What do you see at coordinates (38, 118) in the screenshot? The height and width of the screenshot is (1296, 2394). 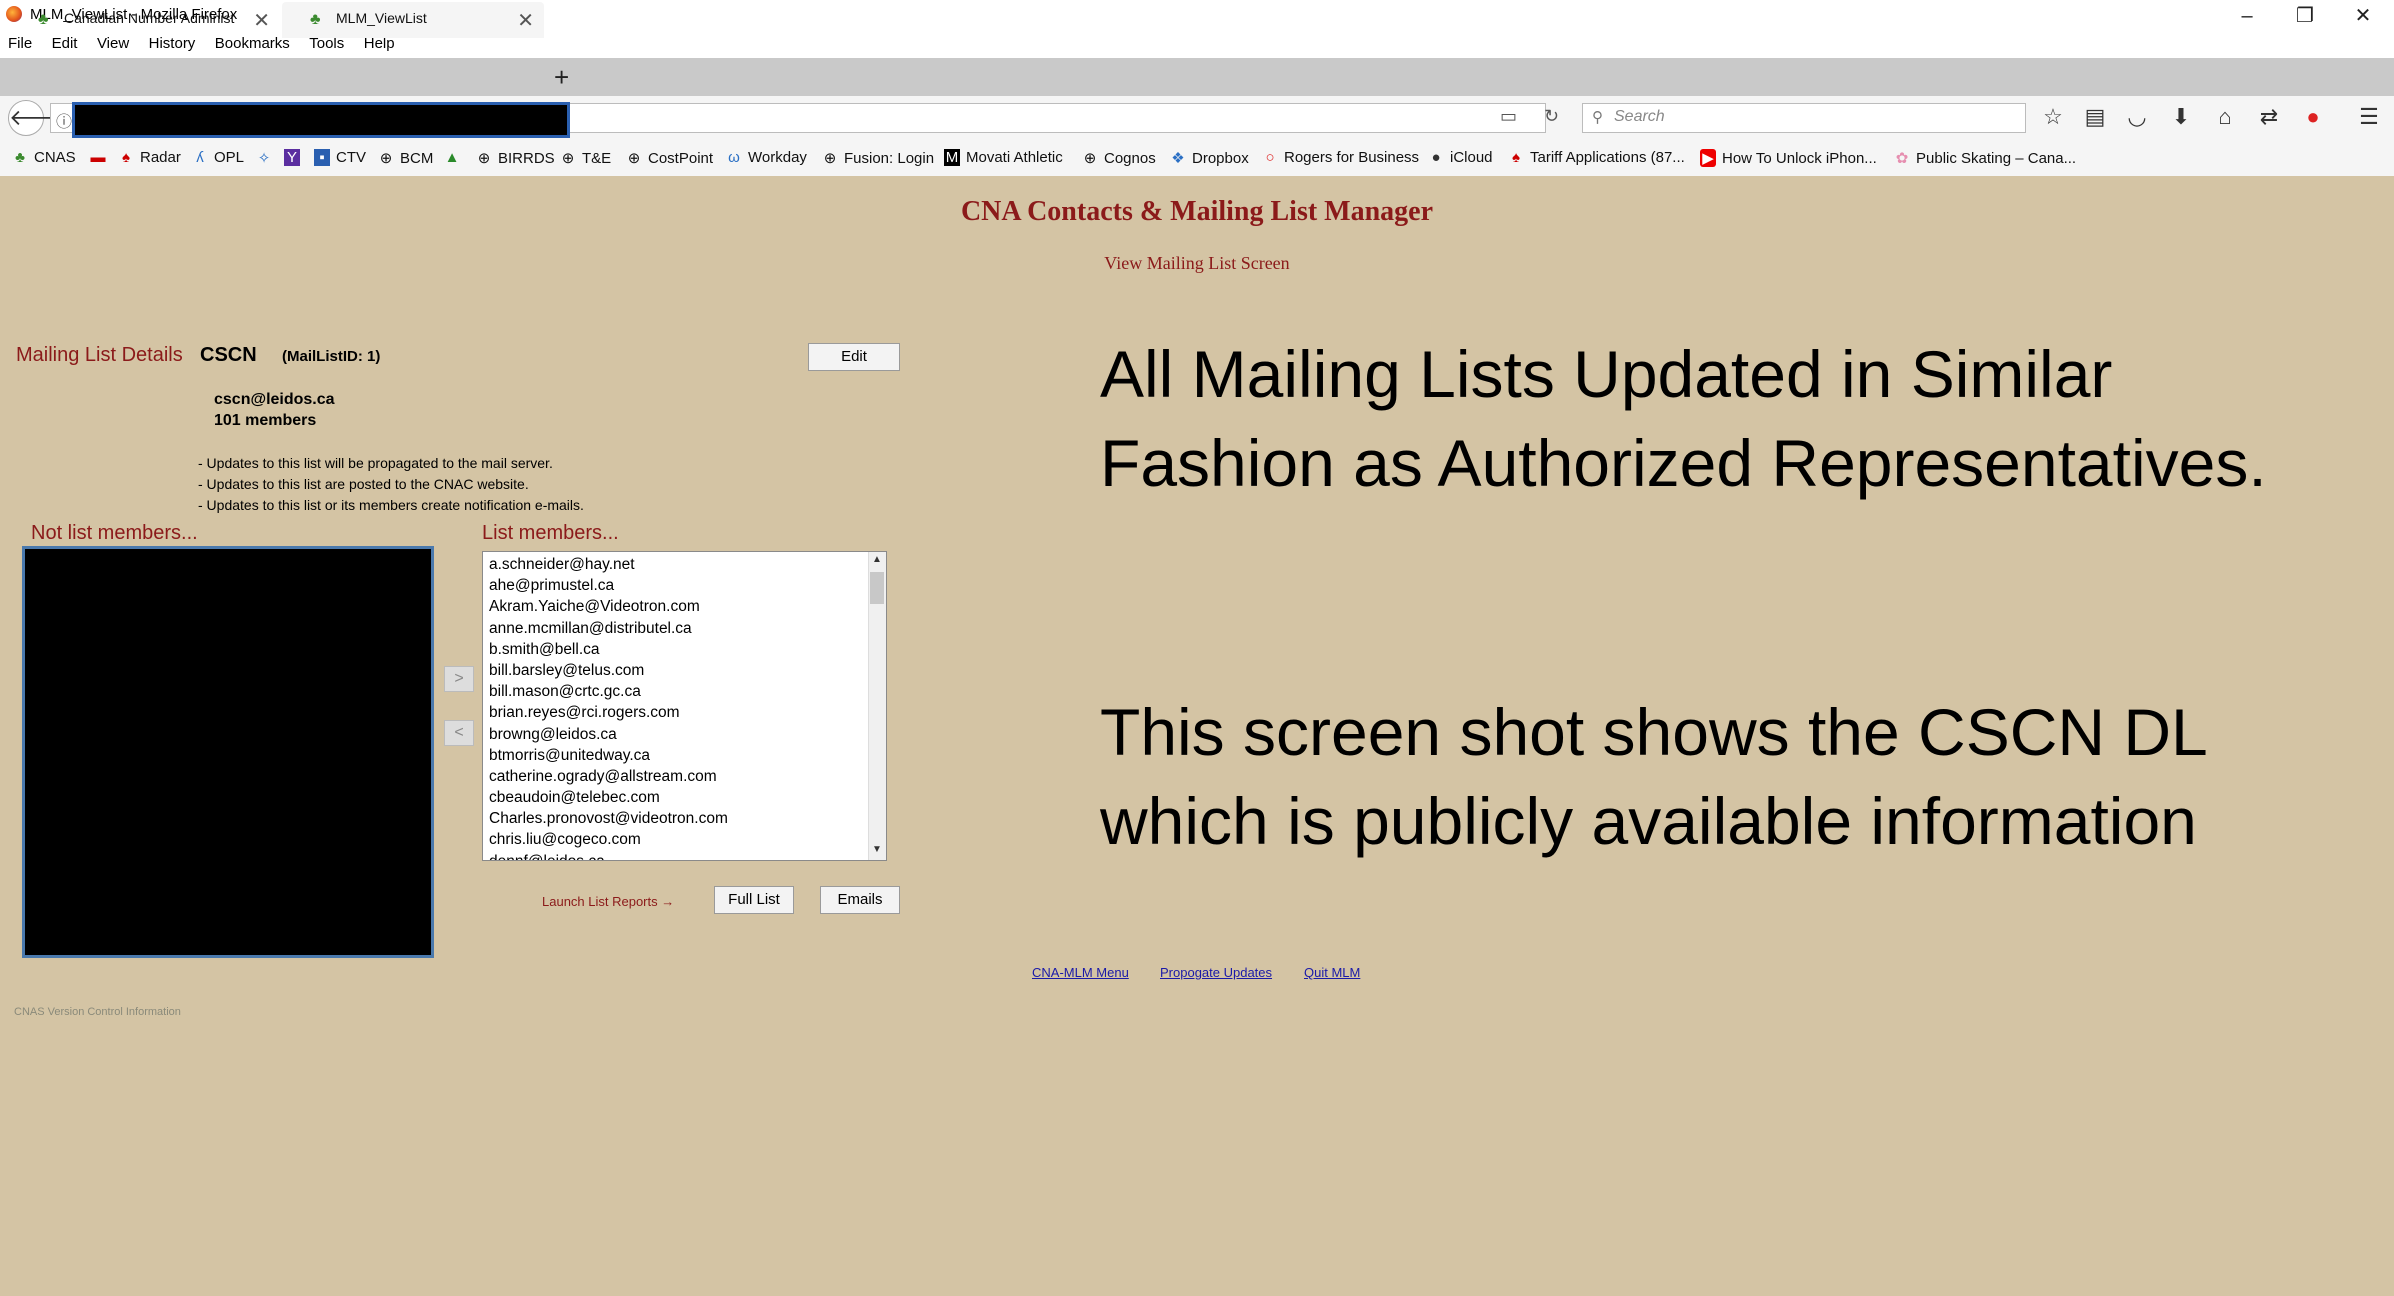 I see `back-button: 🡐` at bounding box center [38, 118].